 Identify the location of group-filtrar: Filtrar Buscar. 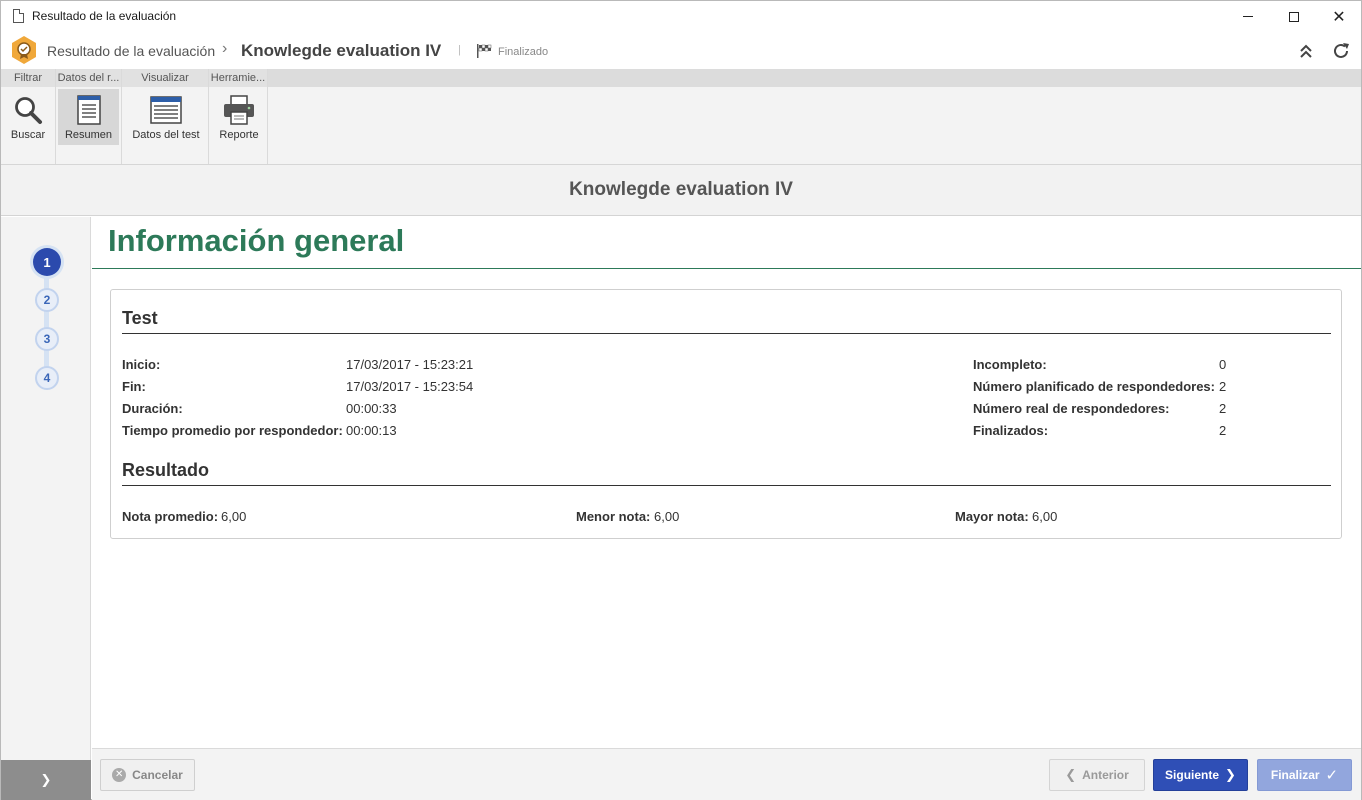
(28, 116).